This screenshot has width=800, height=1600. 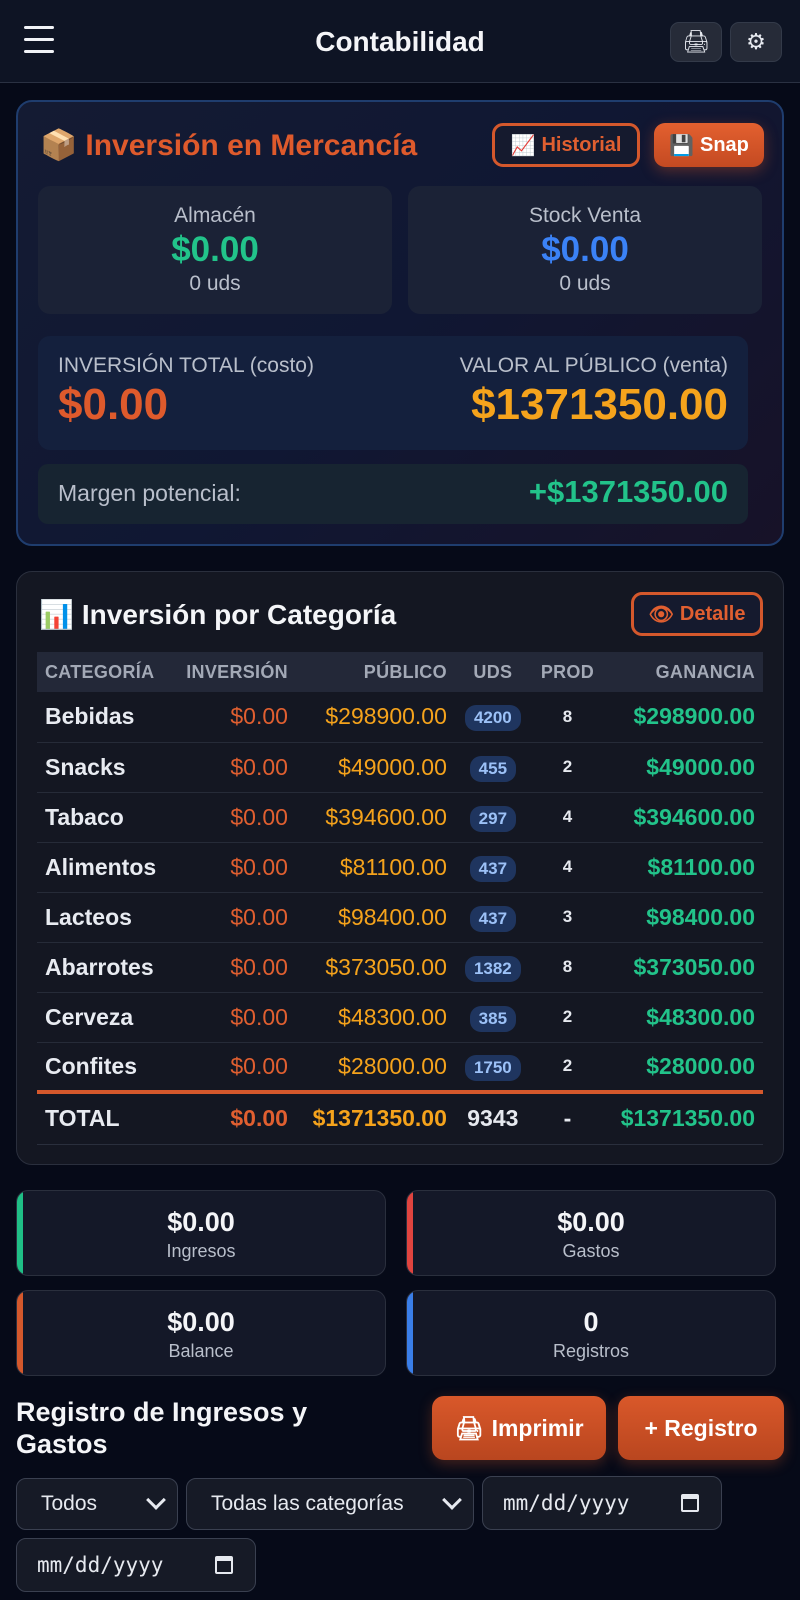 I want to click on date-from-input: mm/dd/yyyy, so click(x=602, y=1503).